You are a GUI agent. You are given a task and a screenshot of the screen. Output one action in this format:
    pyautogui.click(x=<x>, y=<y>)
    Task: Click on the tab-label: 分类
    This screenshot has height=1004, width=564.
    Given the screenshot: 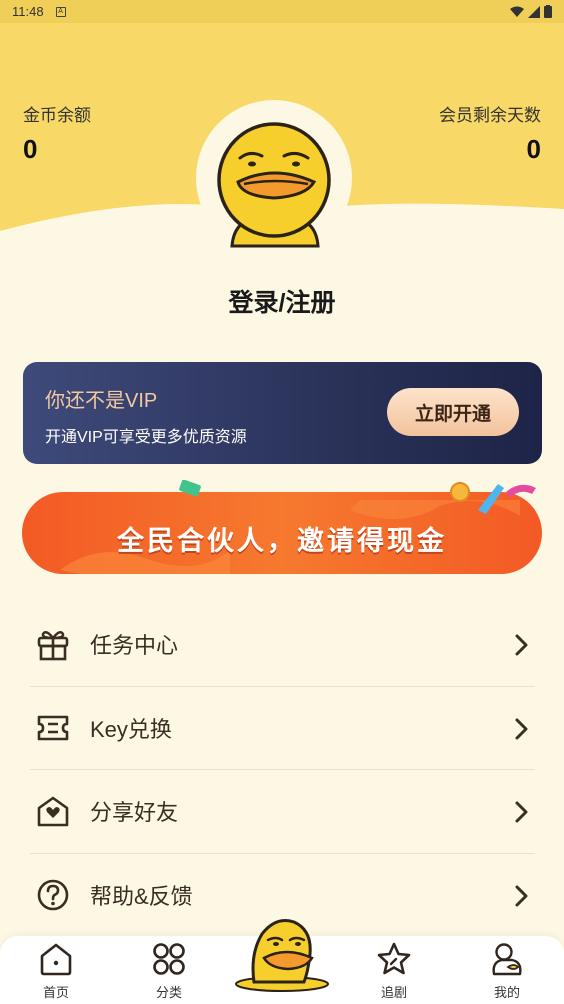 What is the action you would take?
    pyautogui.click(x=168, y=992)
    